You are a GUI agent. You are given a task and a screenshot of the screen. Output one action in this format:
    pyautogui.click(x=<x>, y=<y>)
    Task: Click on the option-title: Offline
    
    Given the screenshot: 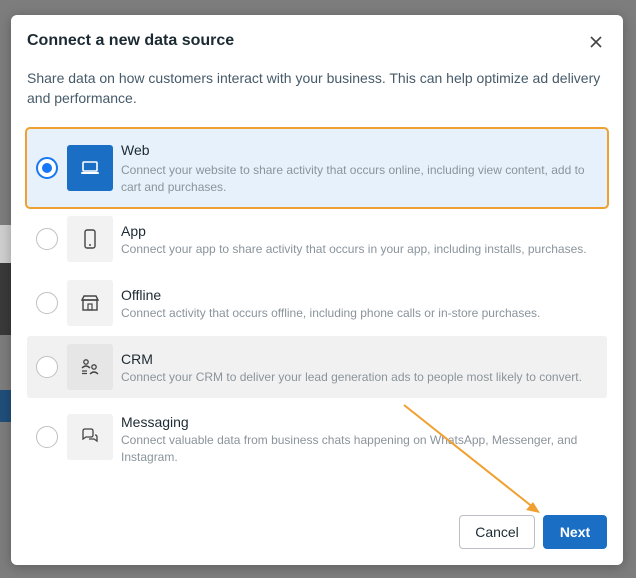 What is the action you would take?
    pyautogui.click(x=141, y=295)
    